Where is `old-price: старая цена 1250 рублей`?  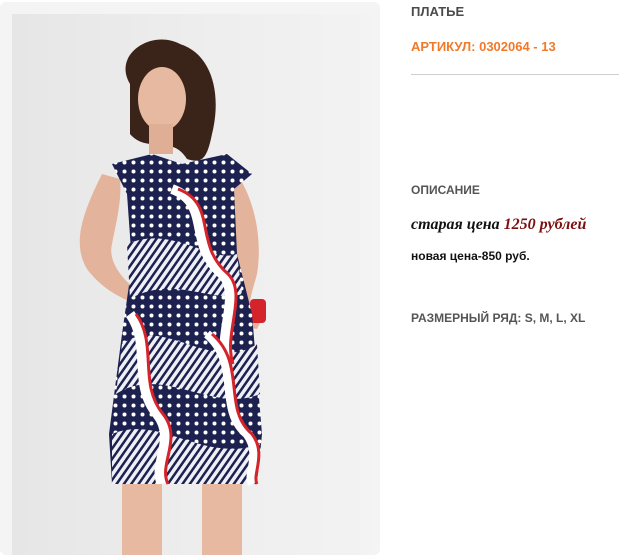 old-price: старая цена 1250 рублей is located at coordinates (498, 225).